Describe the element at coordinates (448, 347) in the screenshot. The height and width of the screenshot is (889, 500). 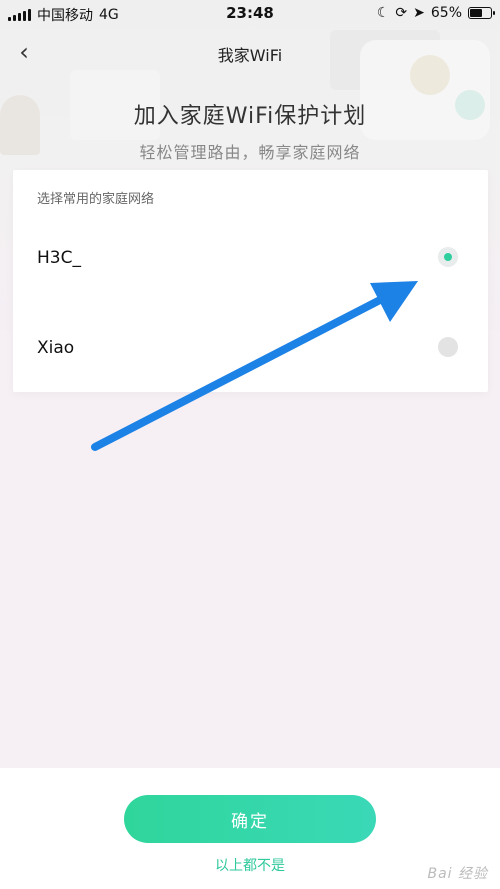
I see `radio-unselected` at that location.